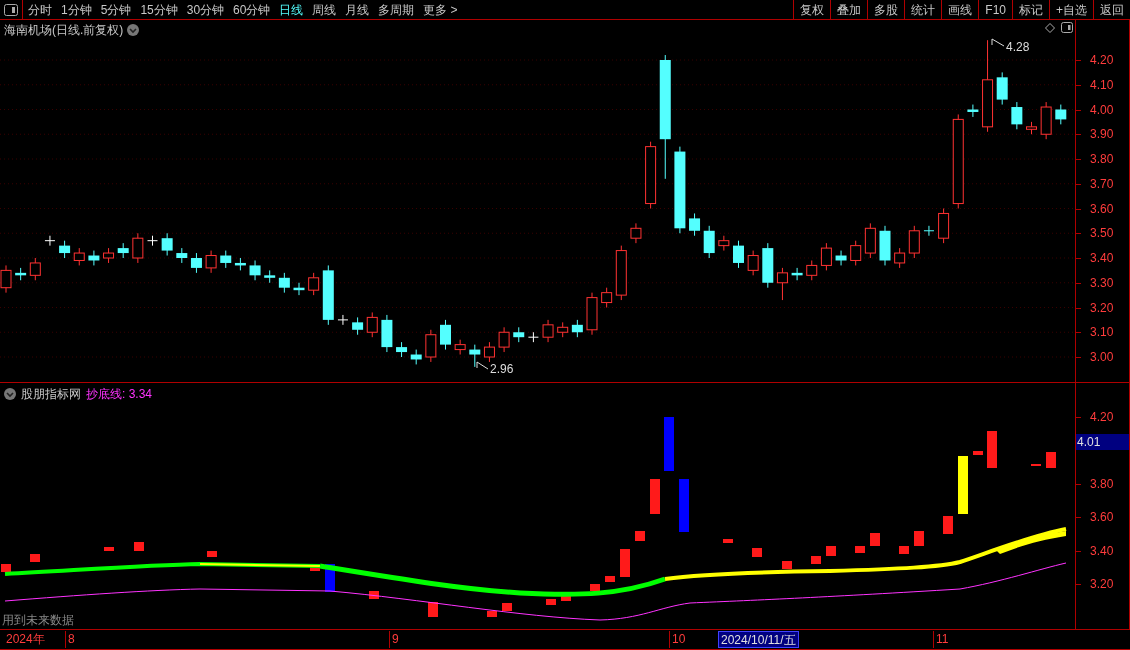  What do you see at coordinates (38, 620) in the screenshot?
I see `future-data-note: 用到未来数据` at bounding box center [38, 620].